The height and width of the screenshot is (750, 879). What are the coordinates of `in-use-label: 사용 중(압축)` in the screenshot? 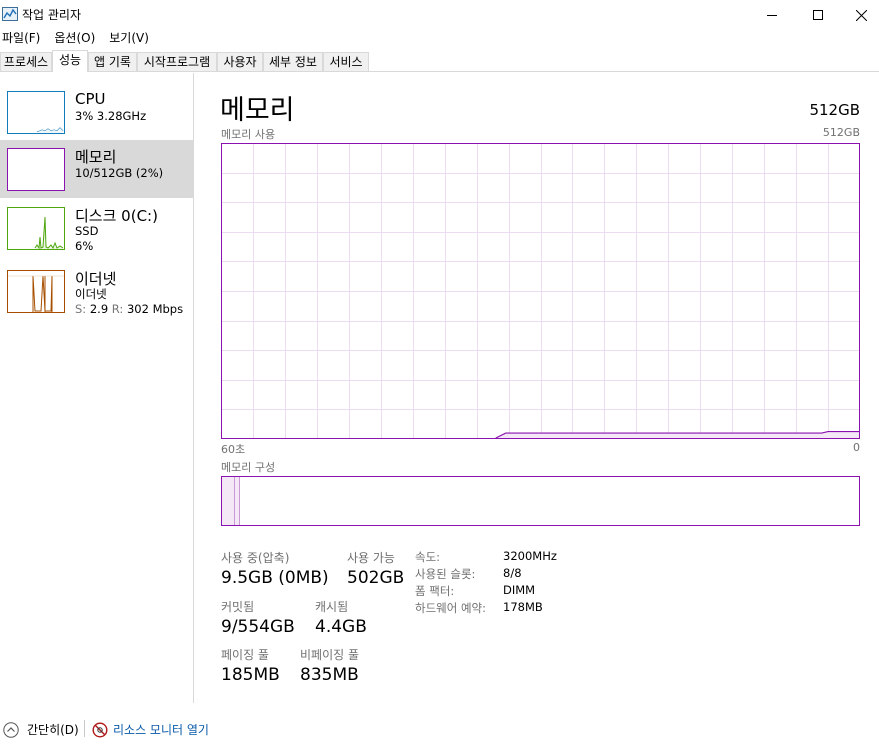 It's located at (255, 558).